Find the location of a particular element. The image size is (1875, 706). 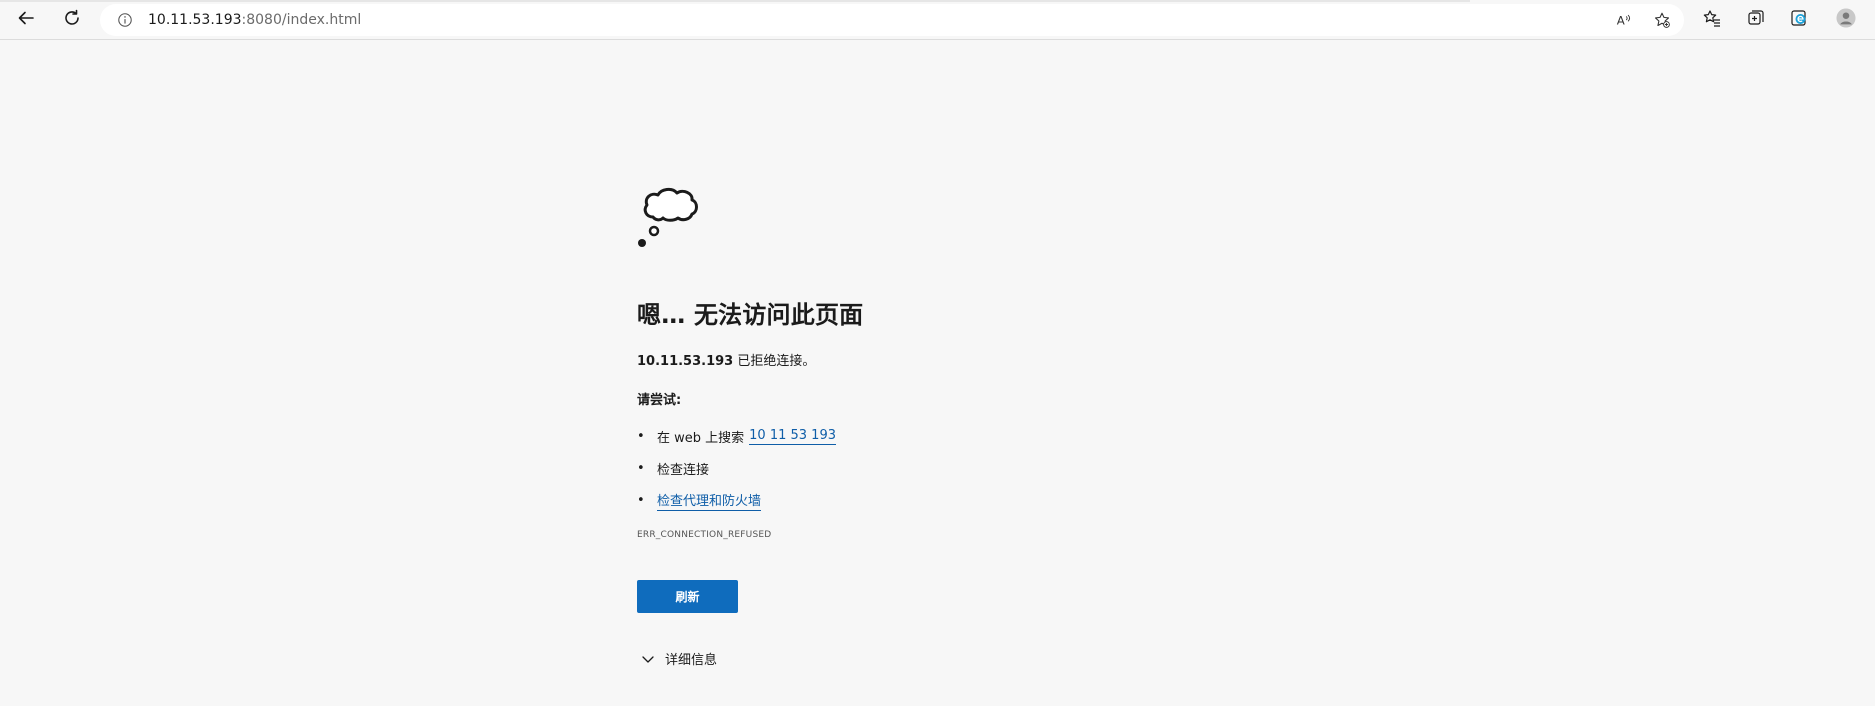

list-item: • 检查连接 is located at coordinates (937, 468).